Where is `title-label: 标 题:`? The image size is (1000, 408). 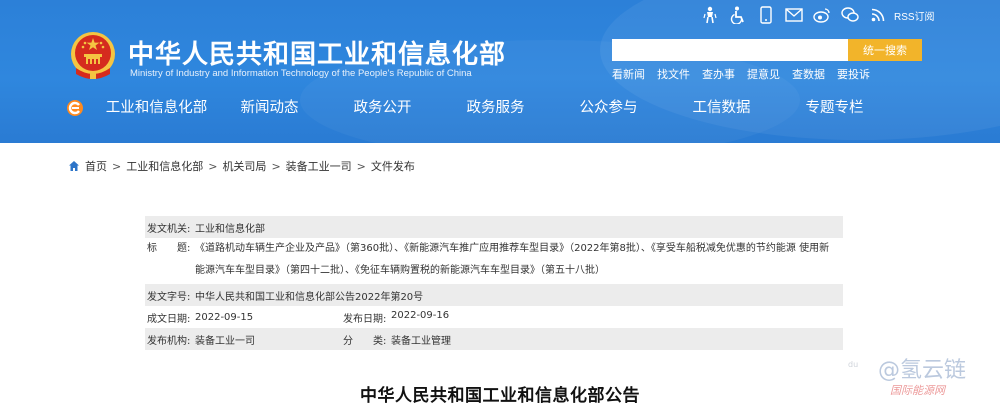 title-label: 标 题: is located at coordinates (169, 248).